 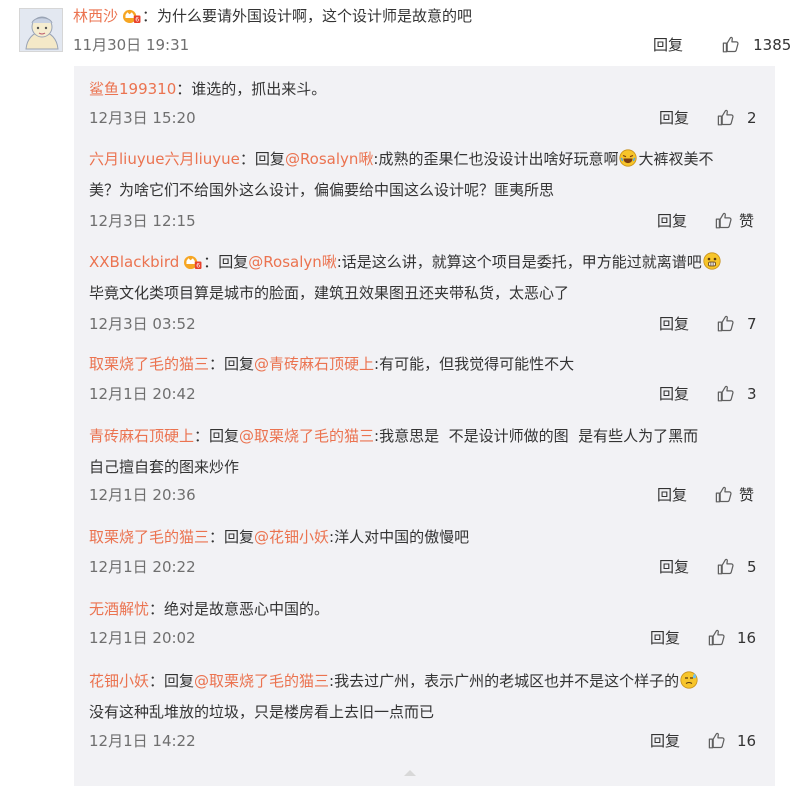 I want to click on reply-text: 无酒解忧：绝对是故意恶心中国的。, so click(x=209, y=609).